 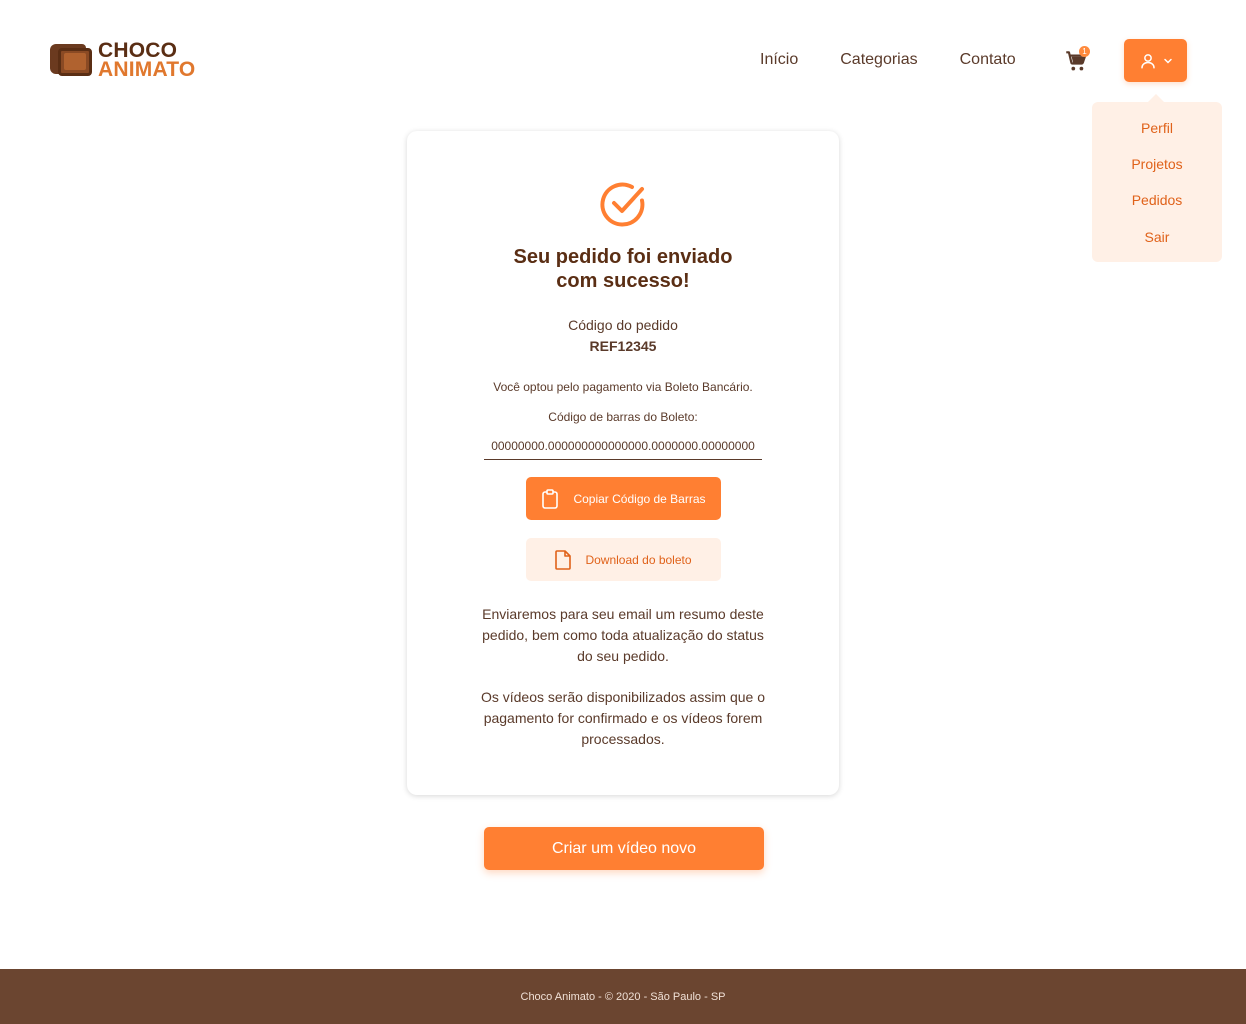 What do you see at coordinates (1147, 60) in the screenshot?
I see `user-icon` at bounding box center [1147, 60].